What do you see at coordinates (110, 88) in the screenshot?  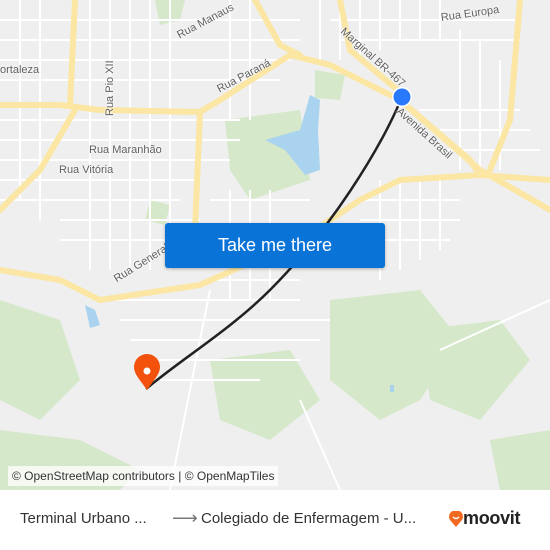 I see `street-label: Rua Pio XII` at bounding box center [110, 88].